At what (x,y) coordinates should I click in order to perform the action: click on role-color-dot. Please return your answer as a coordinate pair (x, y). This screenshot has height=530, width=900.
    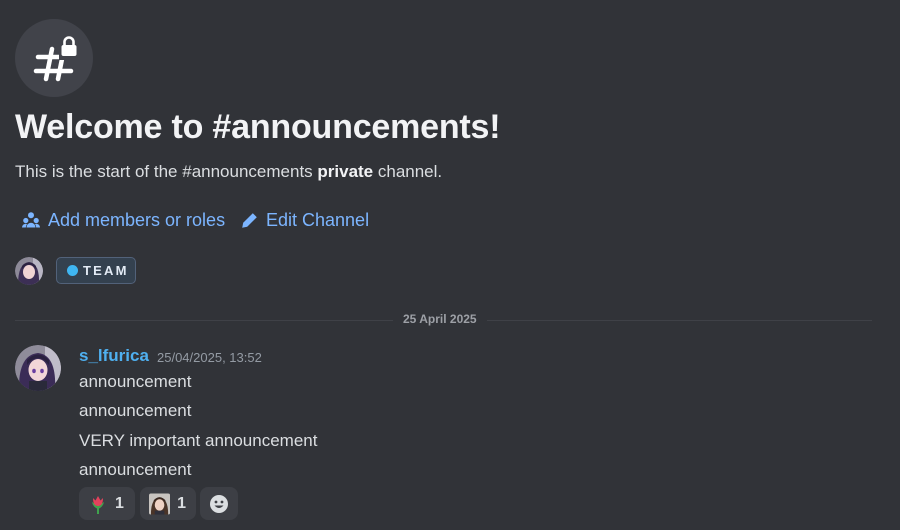
    Looking at the image, I should click on (72, 270).